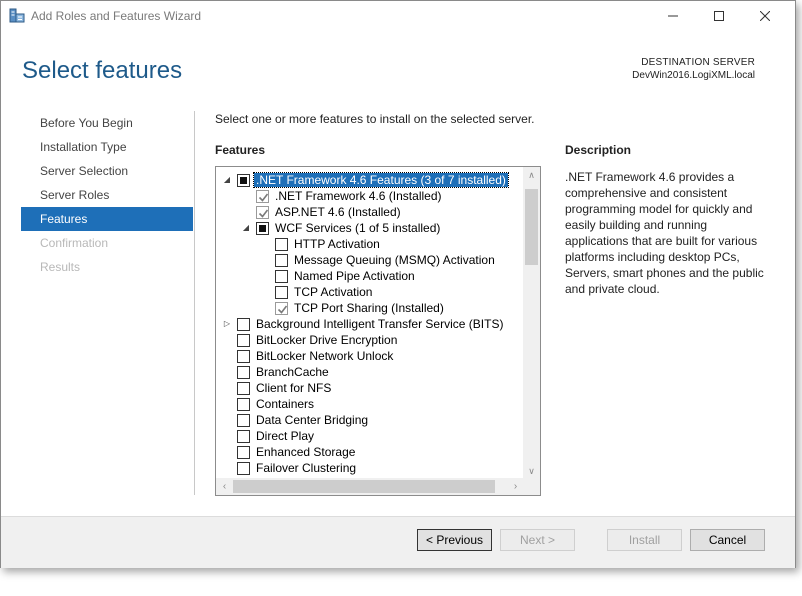 The width and height of the screenshot is (802, 596). Describe the element at coordinates (294, 388) in the screenshot. I see `feature-label: Client for NFS` at that location.